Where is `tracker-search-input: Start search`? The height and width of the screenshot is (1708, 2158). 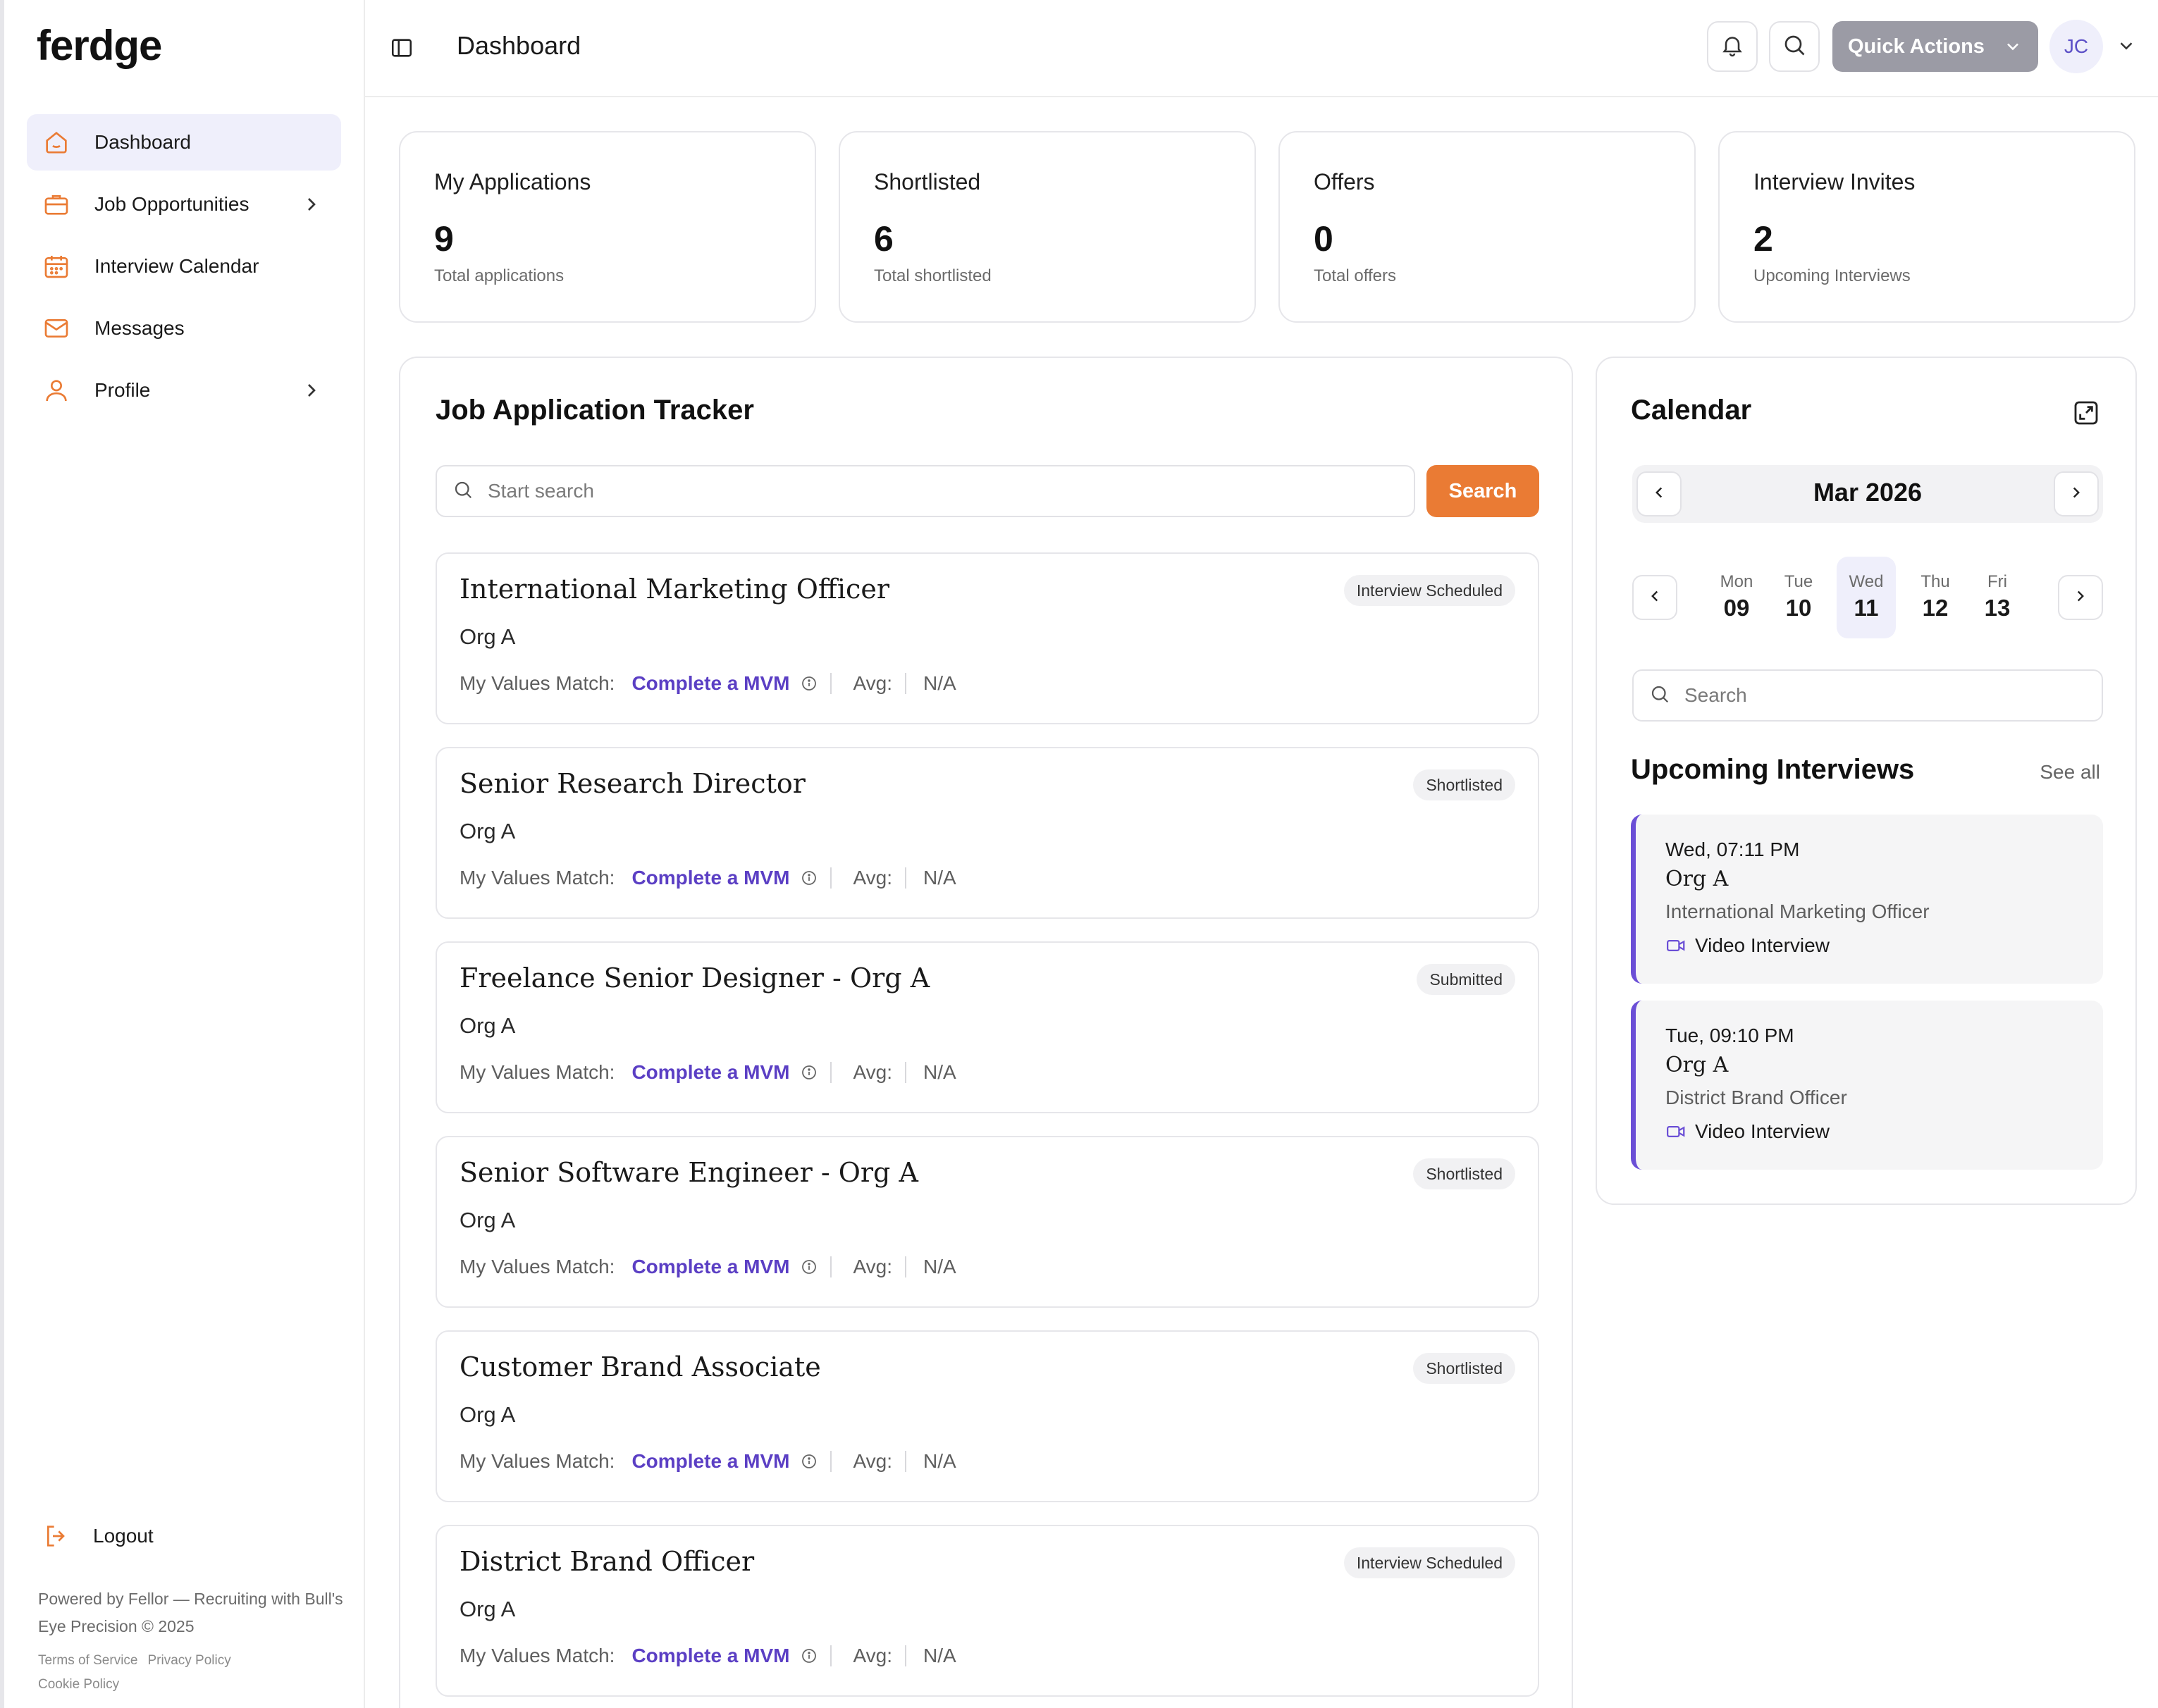 tracker-search-input: Start search is located at coordinates (925, 491).